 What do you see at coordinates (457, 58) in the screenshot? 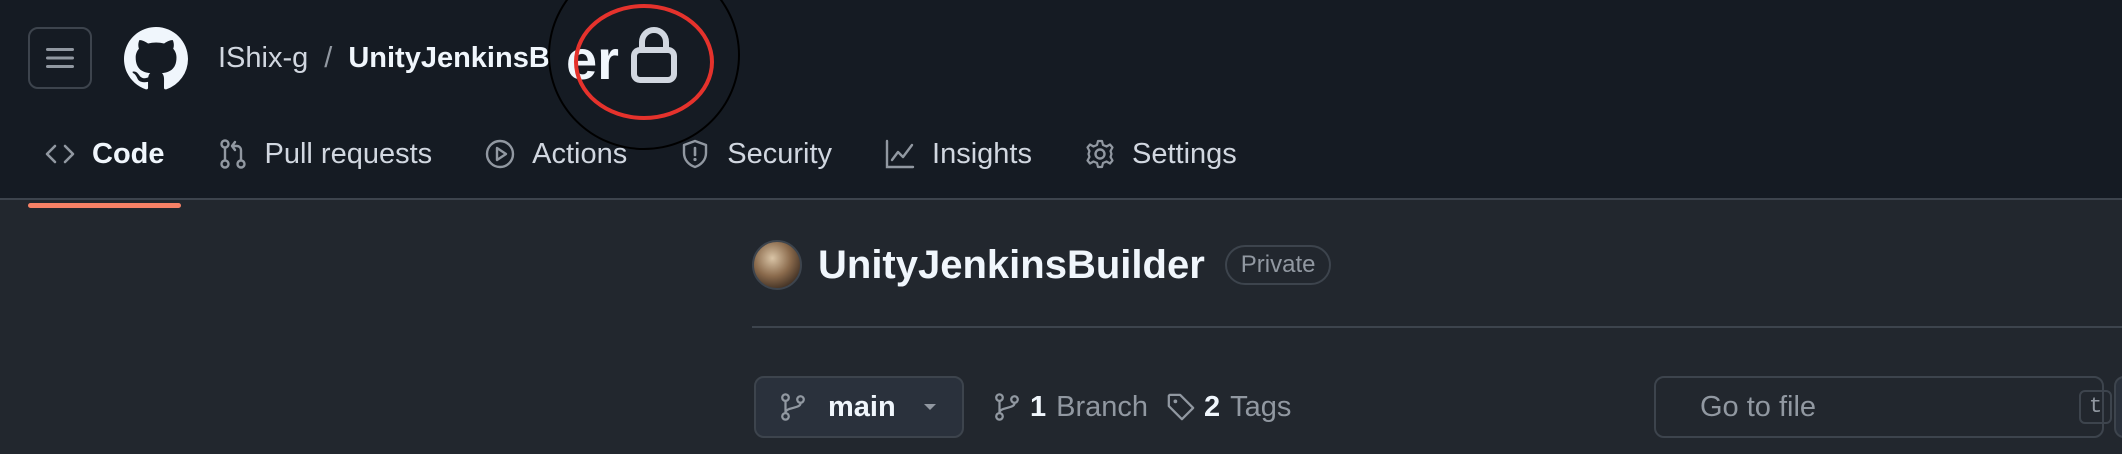
I see `repo-link: UnityJenkinsBu` at bounding box center [457, 58].